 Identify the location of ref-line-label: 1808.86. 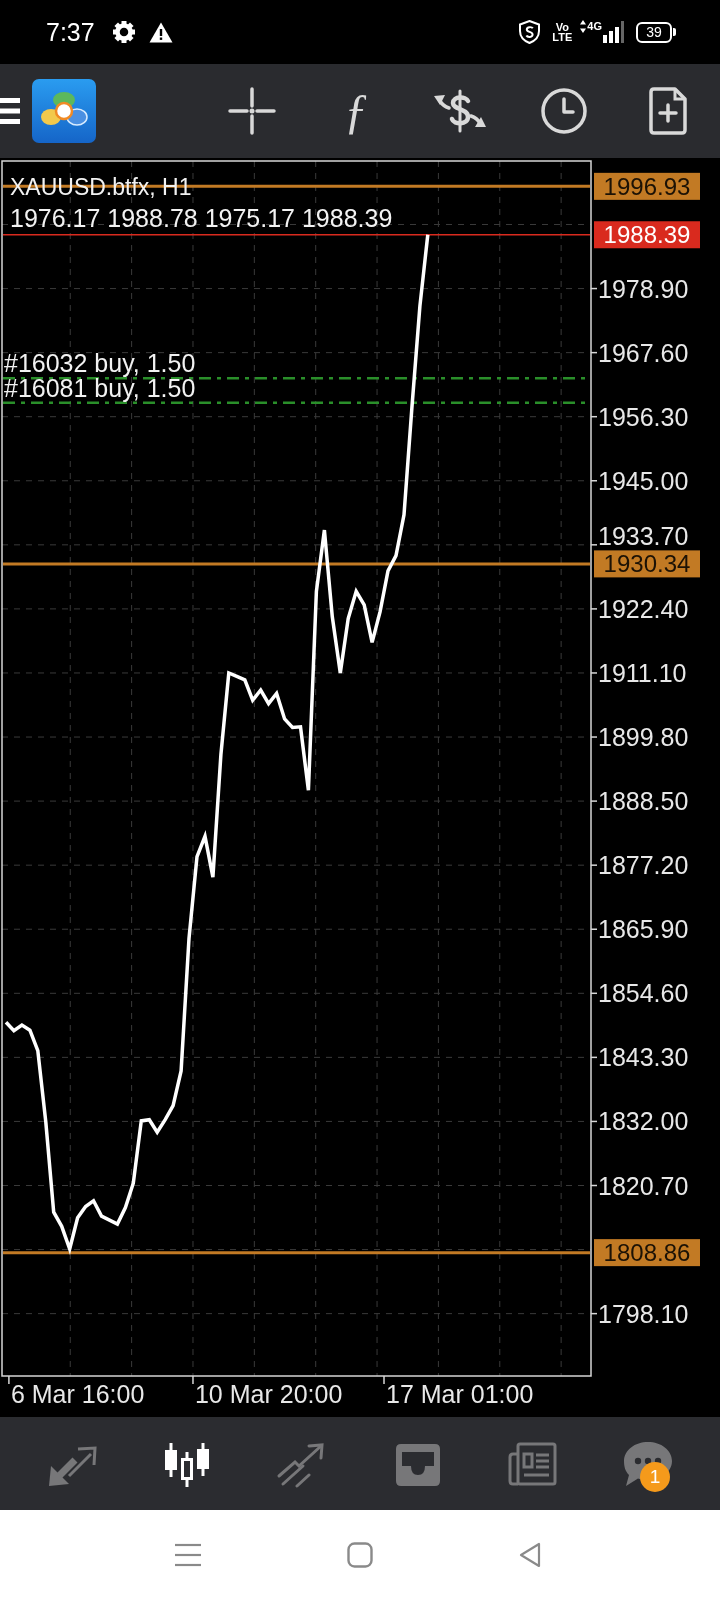
(647, 1253).